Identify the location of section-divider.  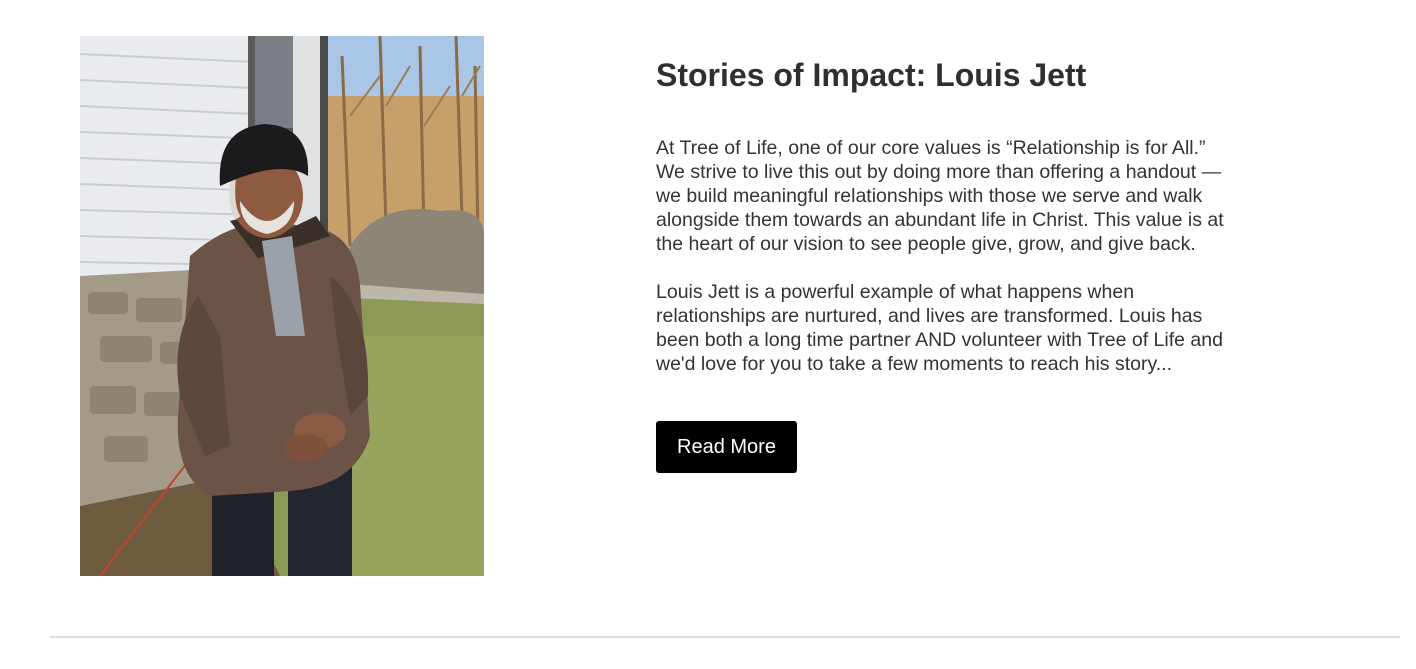
(725, 637).